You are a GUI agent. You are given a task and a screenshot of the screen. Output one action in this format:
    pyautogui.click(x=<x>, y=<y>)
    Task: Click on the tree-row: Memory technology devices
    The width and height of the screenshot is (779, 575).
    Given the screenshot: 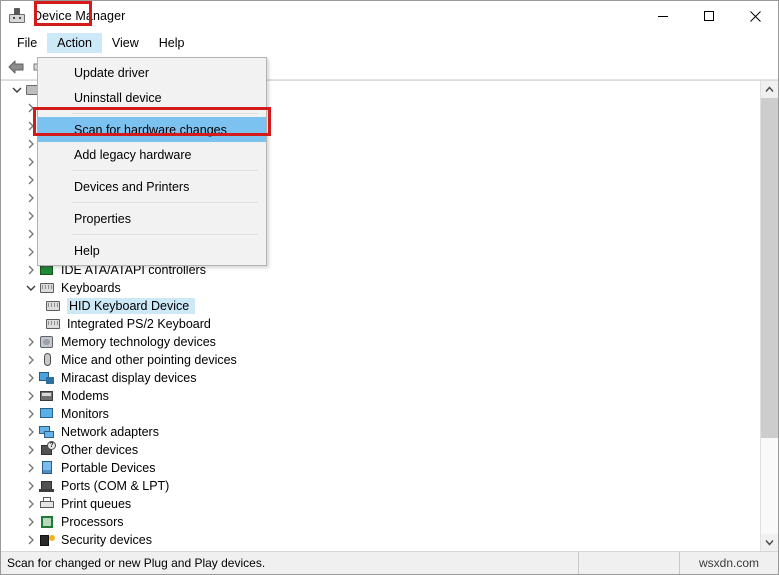 What is the action you would take?
    pyautogui.click(x=380, y=342)
    